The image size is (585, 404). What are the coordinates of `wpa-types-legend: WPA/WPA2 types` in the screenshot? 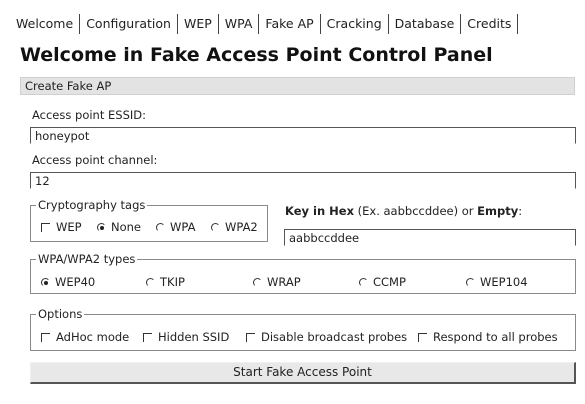 It's located at (87, 259).